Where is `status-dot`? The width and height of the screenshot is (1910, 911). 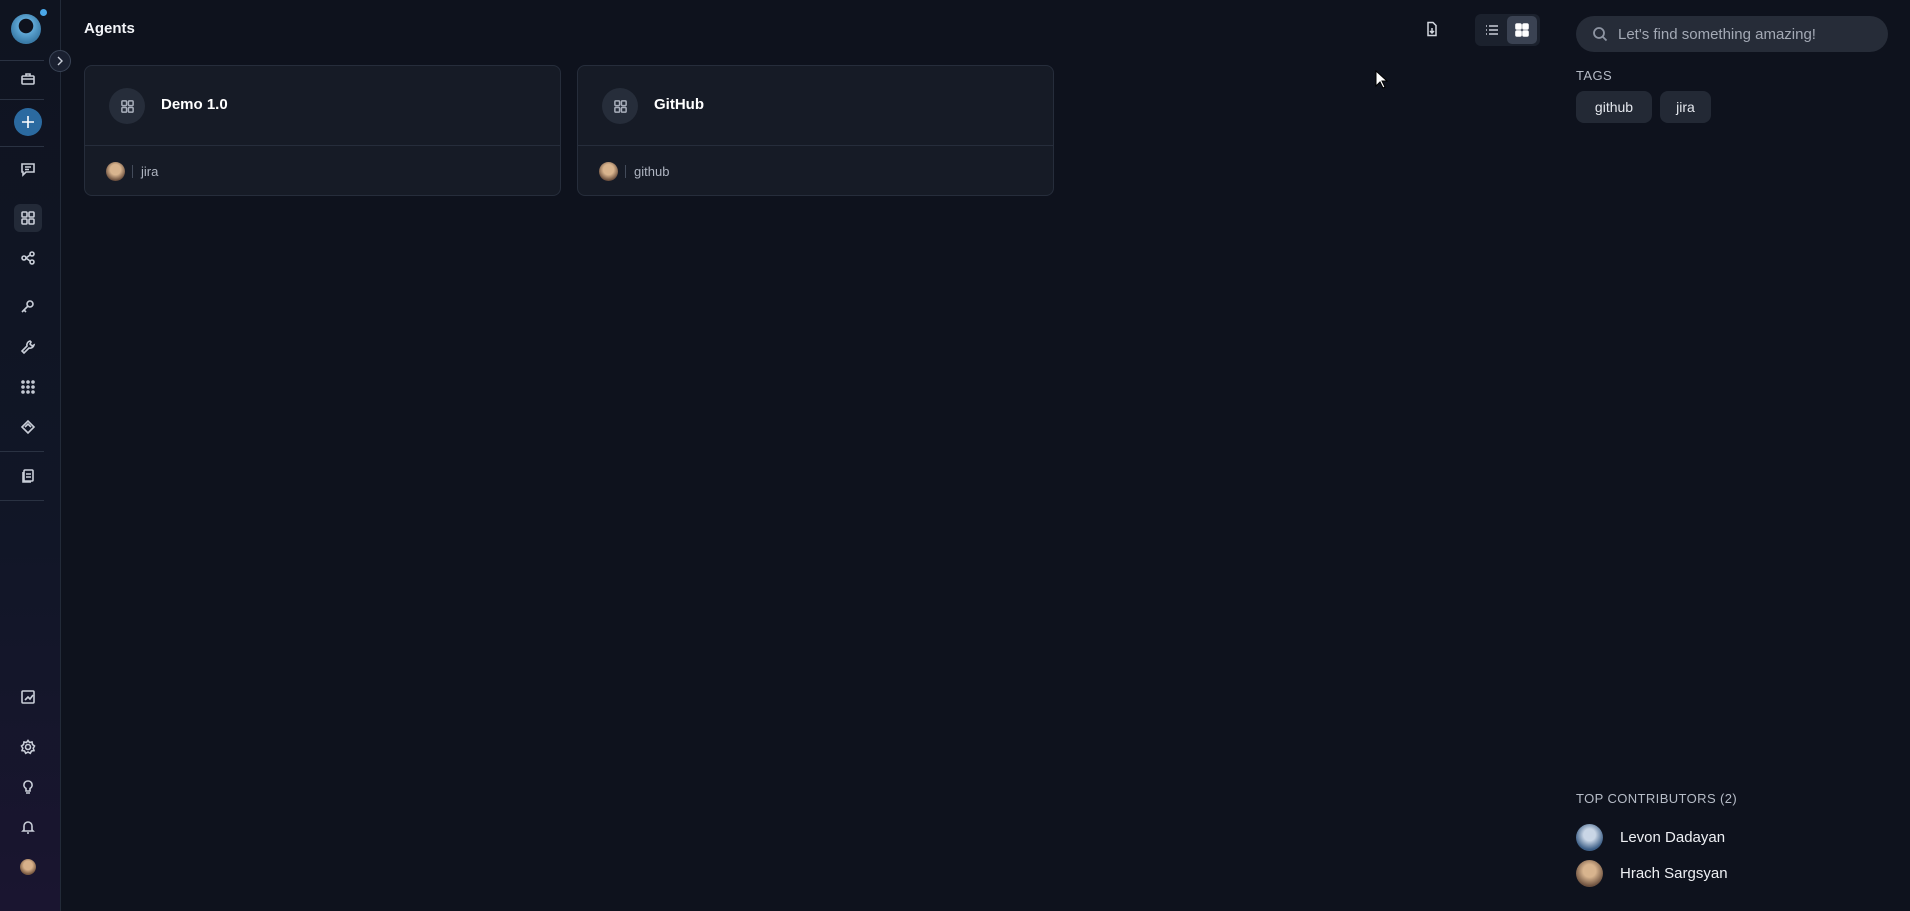 status-dot is located at coordinates (43, 12).